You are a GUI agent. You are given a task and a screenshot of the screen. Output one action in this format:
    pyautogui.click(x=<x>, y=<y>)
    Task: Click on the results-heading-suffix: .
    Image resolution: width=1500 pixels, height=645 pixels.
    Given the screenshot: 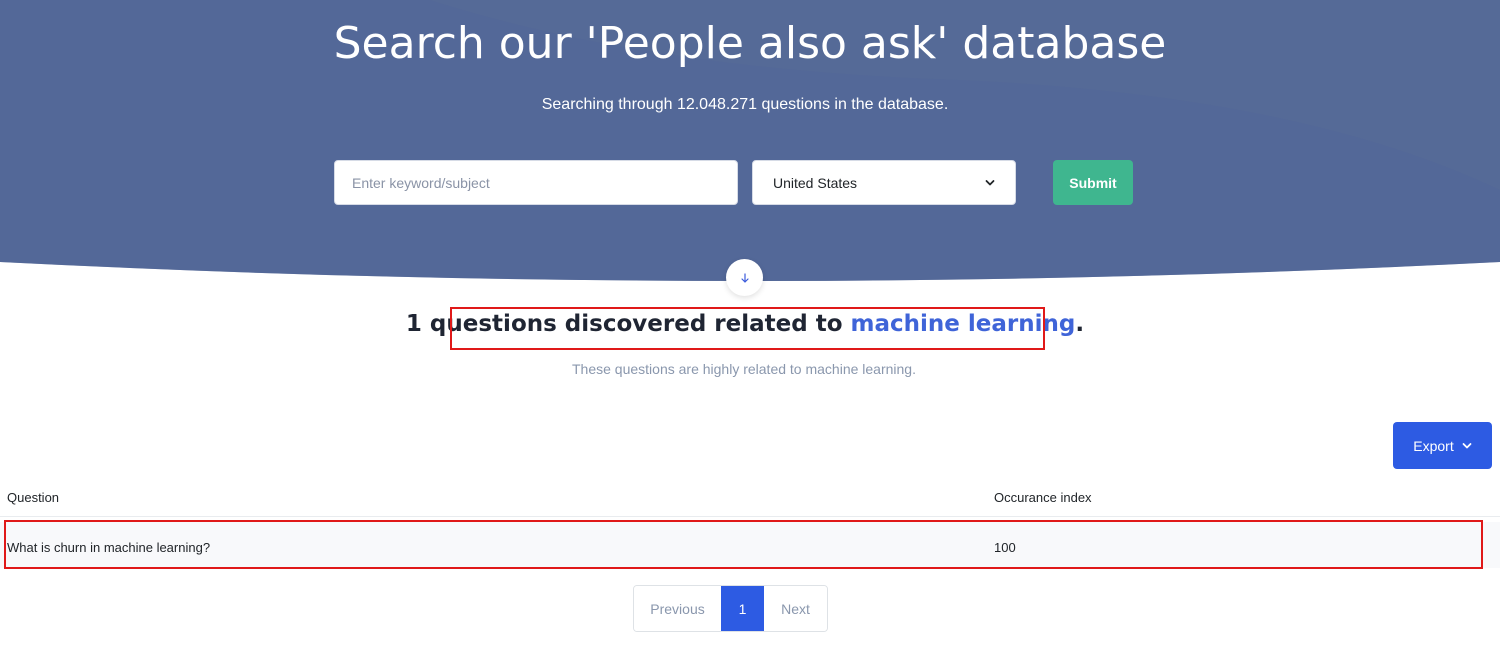 What is the action you would take?
    pyautogui.click(x=1080, y=324)
    